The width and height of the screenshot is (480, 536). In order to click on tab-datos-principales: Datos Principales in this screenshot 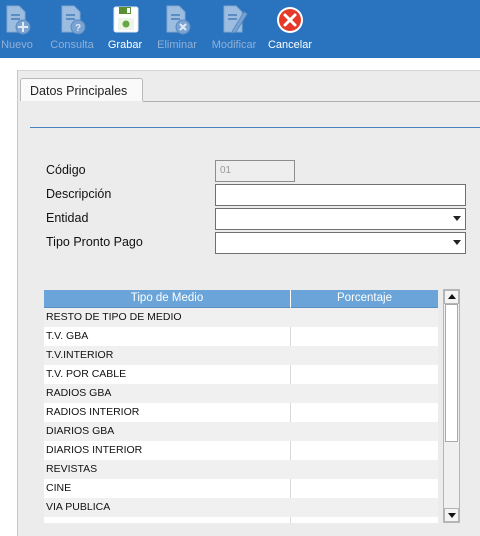, I will do `click(81, 89)`.